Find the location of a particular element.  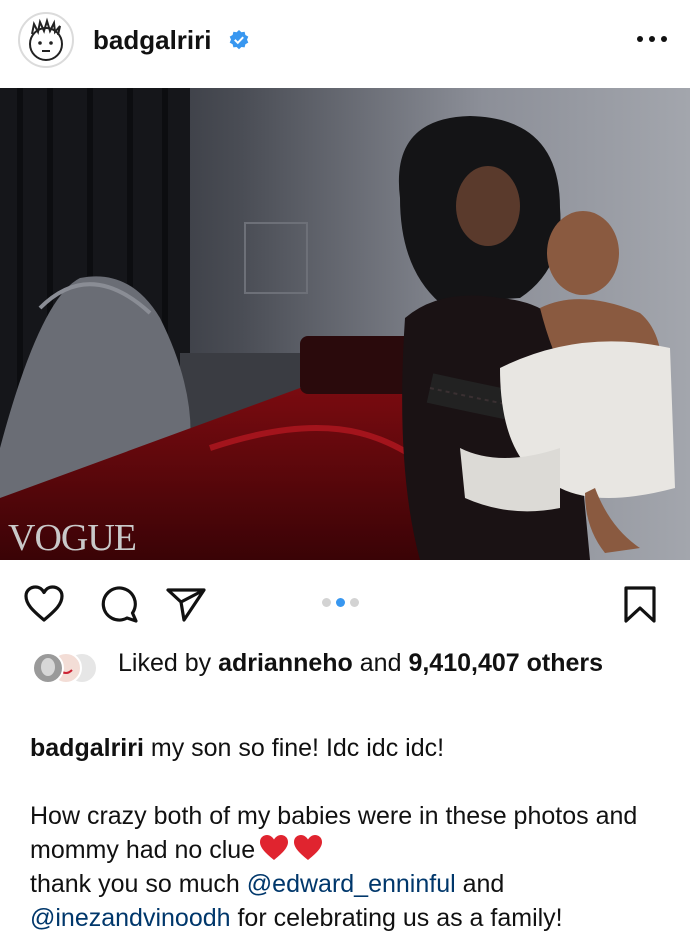

carousel-indicator is located at coordinates (343, 603).